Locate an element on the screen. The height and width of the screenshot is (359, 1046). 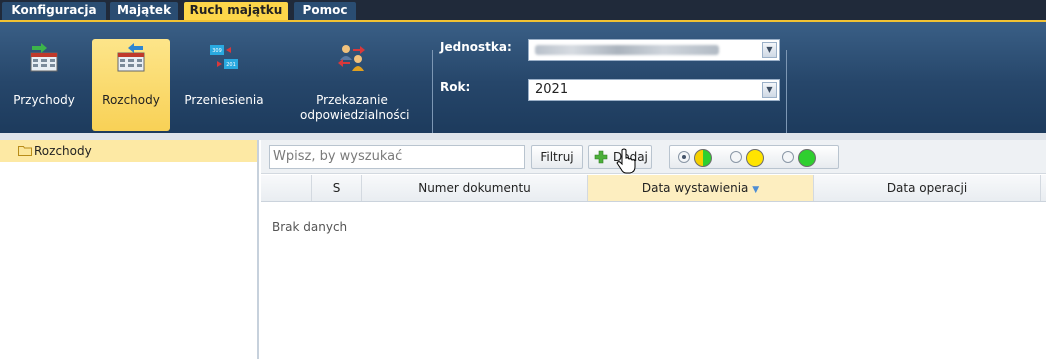
partial-status-icon is located at coordinates (703, 158).